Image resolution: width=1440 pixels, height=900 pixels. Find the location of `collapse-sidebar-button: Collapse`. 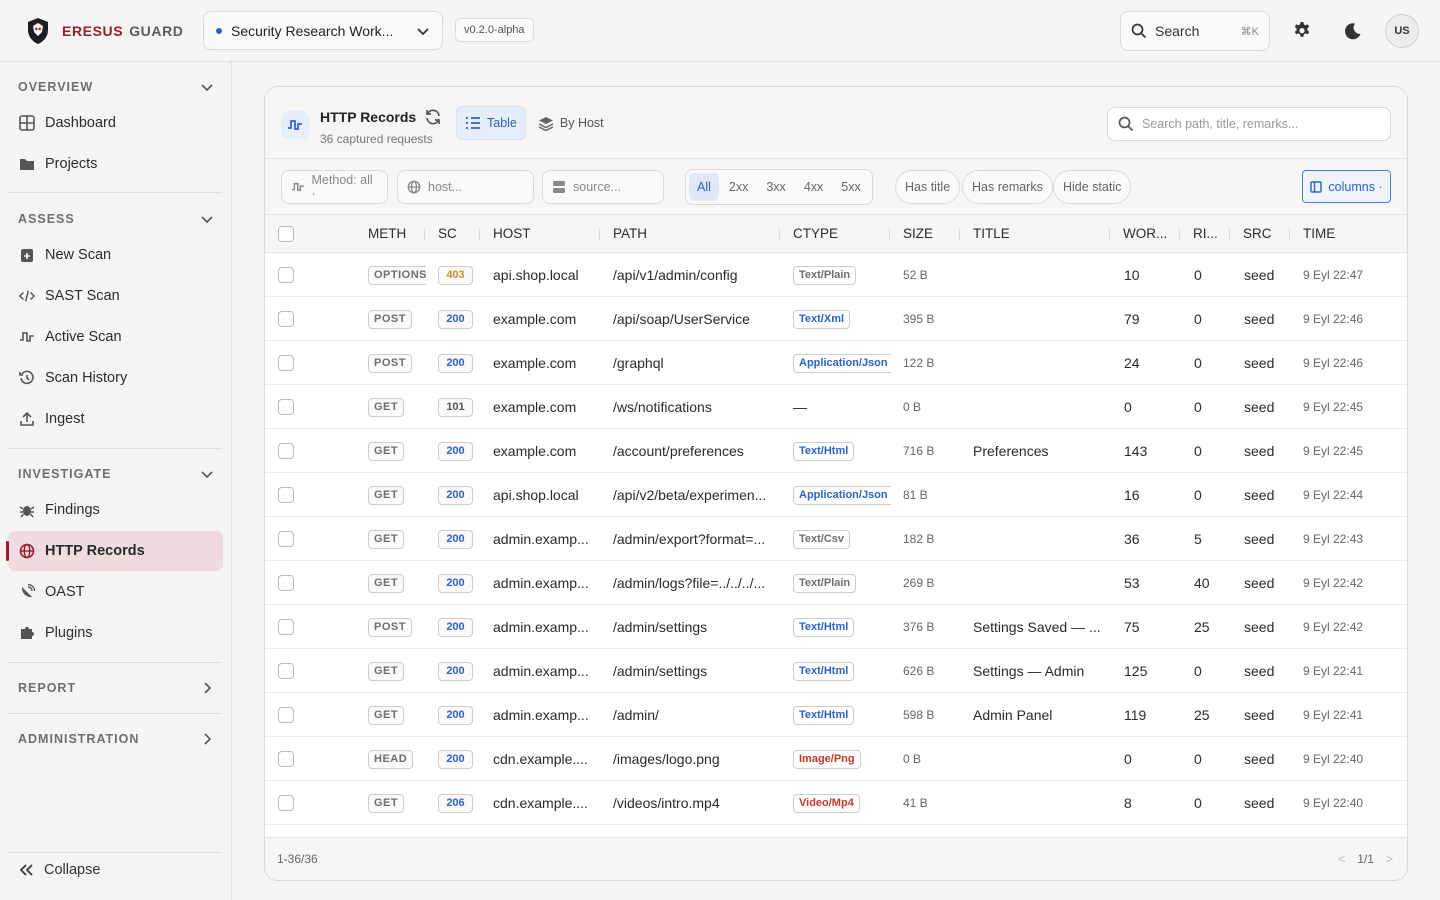

collapse-sidebar-button: Collapse is located at coordinates (59, 870).